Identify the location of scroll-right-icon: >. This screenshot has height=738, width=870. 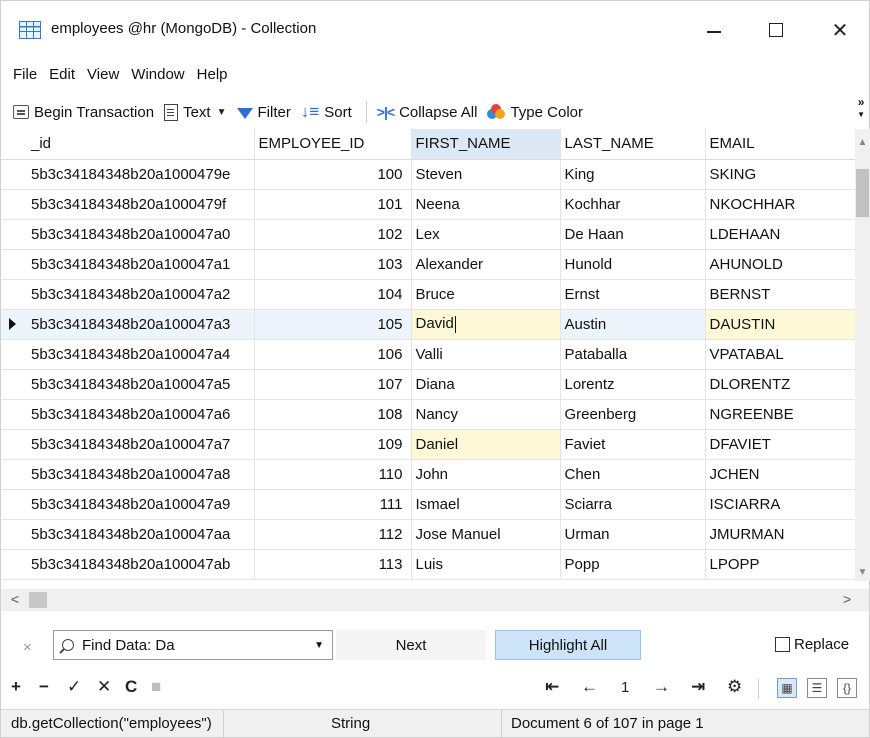
(847, 599).